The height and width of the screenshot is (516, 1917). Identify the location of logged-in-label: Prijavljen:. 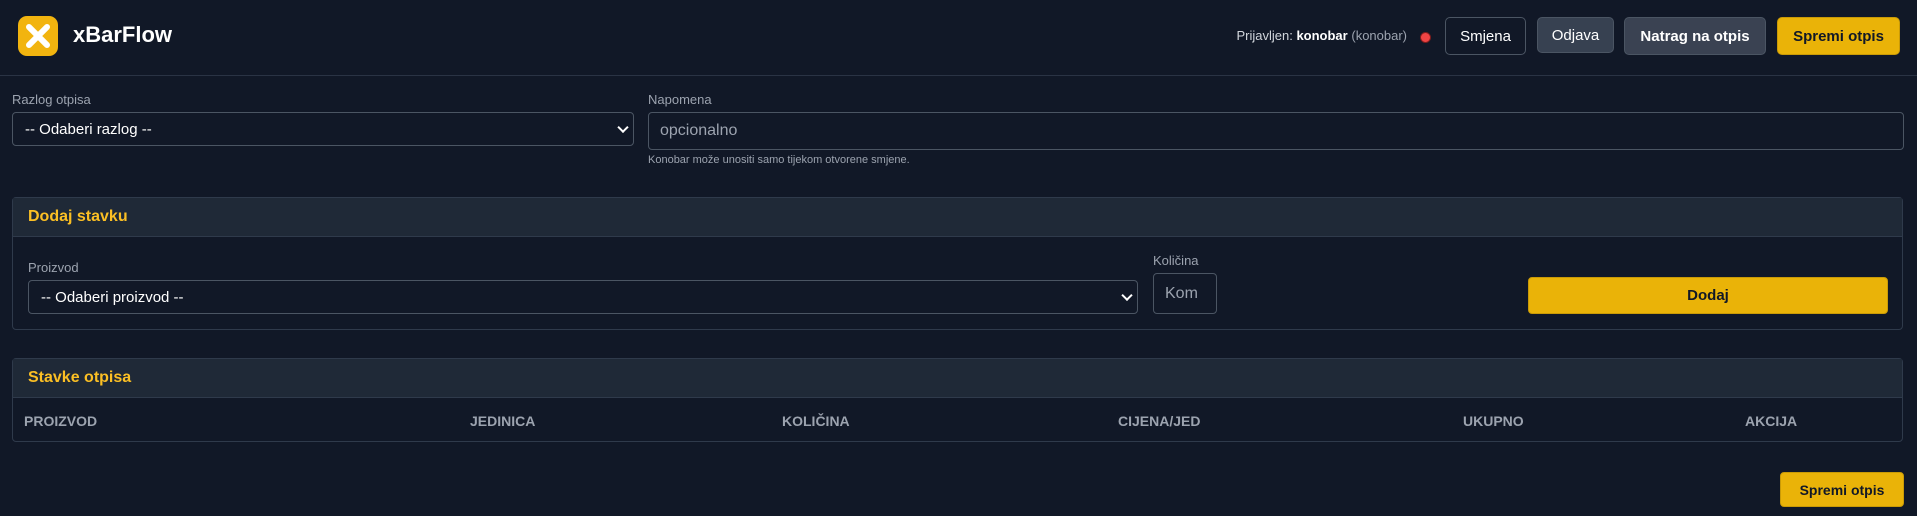
(1264, 35).